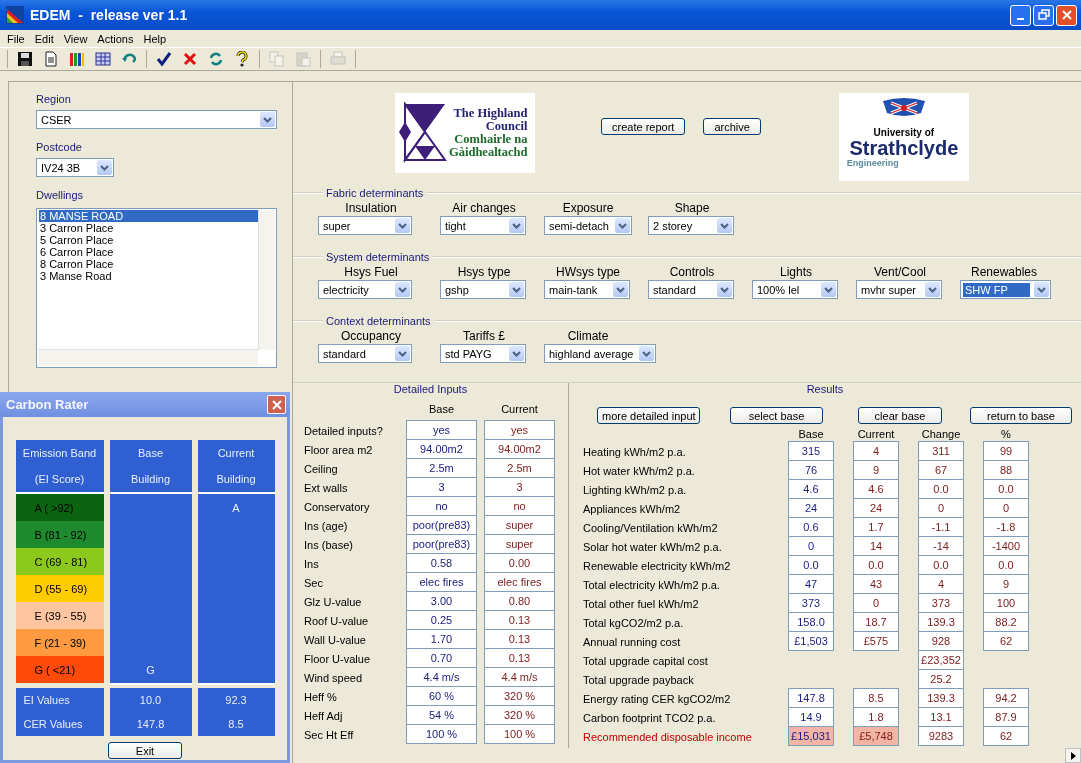 This screenshot has height=763, width=1081. What do you see at coordinates (732, 126) in the screenshot?
I see `archive-button: archive` at bounding box center [732, 126].